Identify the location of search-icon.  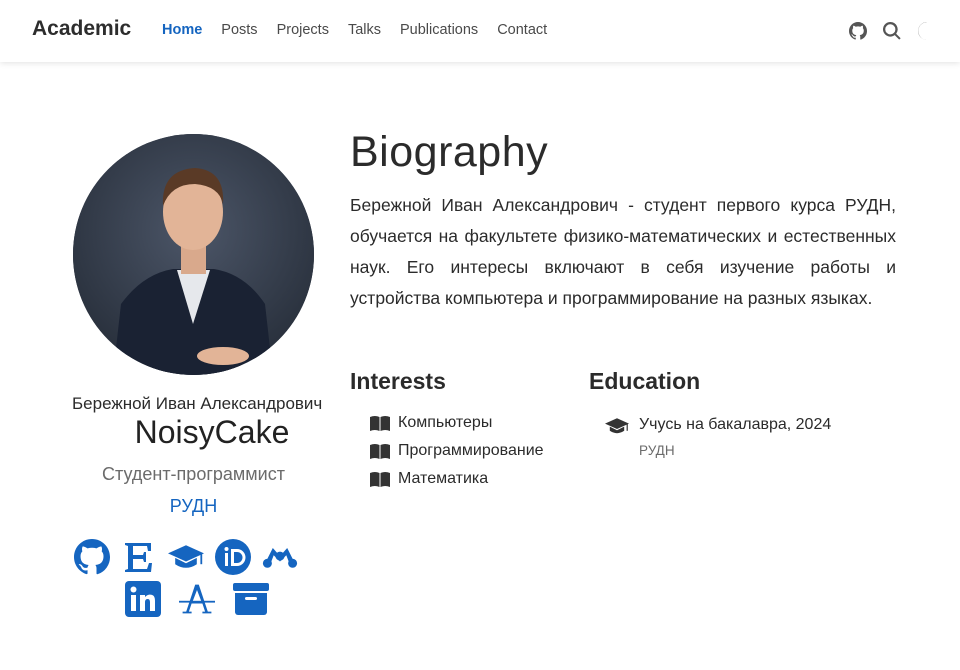
(892, 31).